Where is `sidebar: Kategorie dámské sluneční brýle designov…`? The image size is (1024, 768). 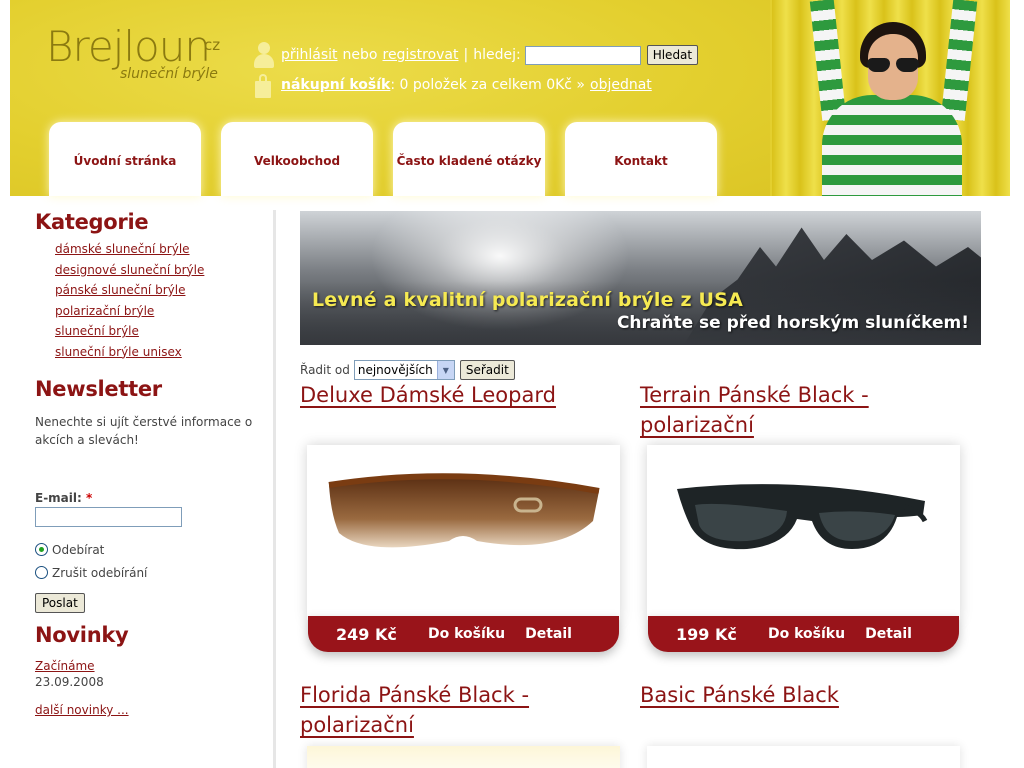
sidebar: Kategorie dámské sluneční brýle designov… is located at coordinates (150, 463).